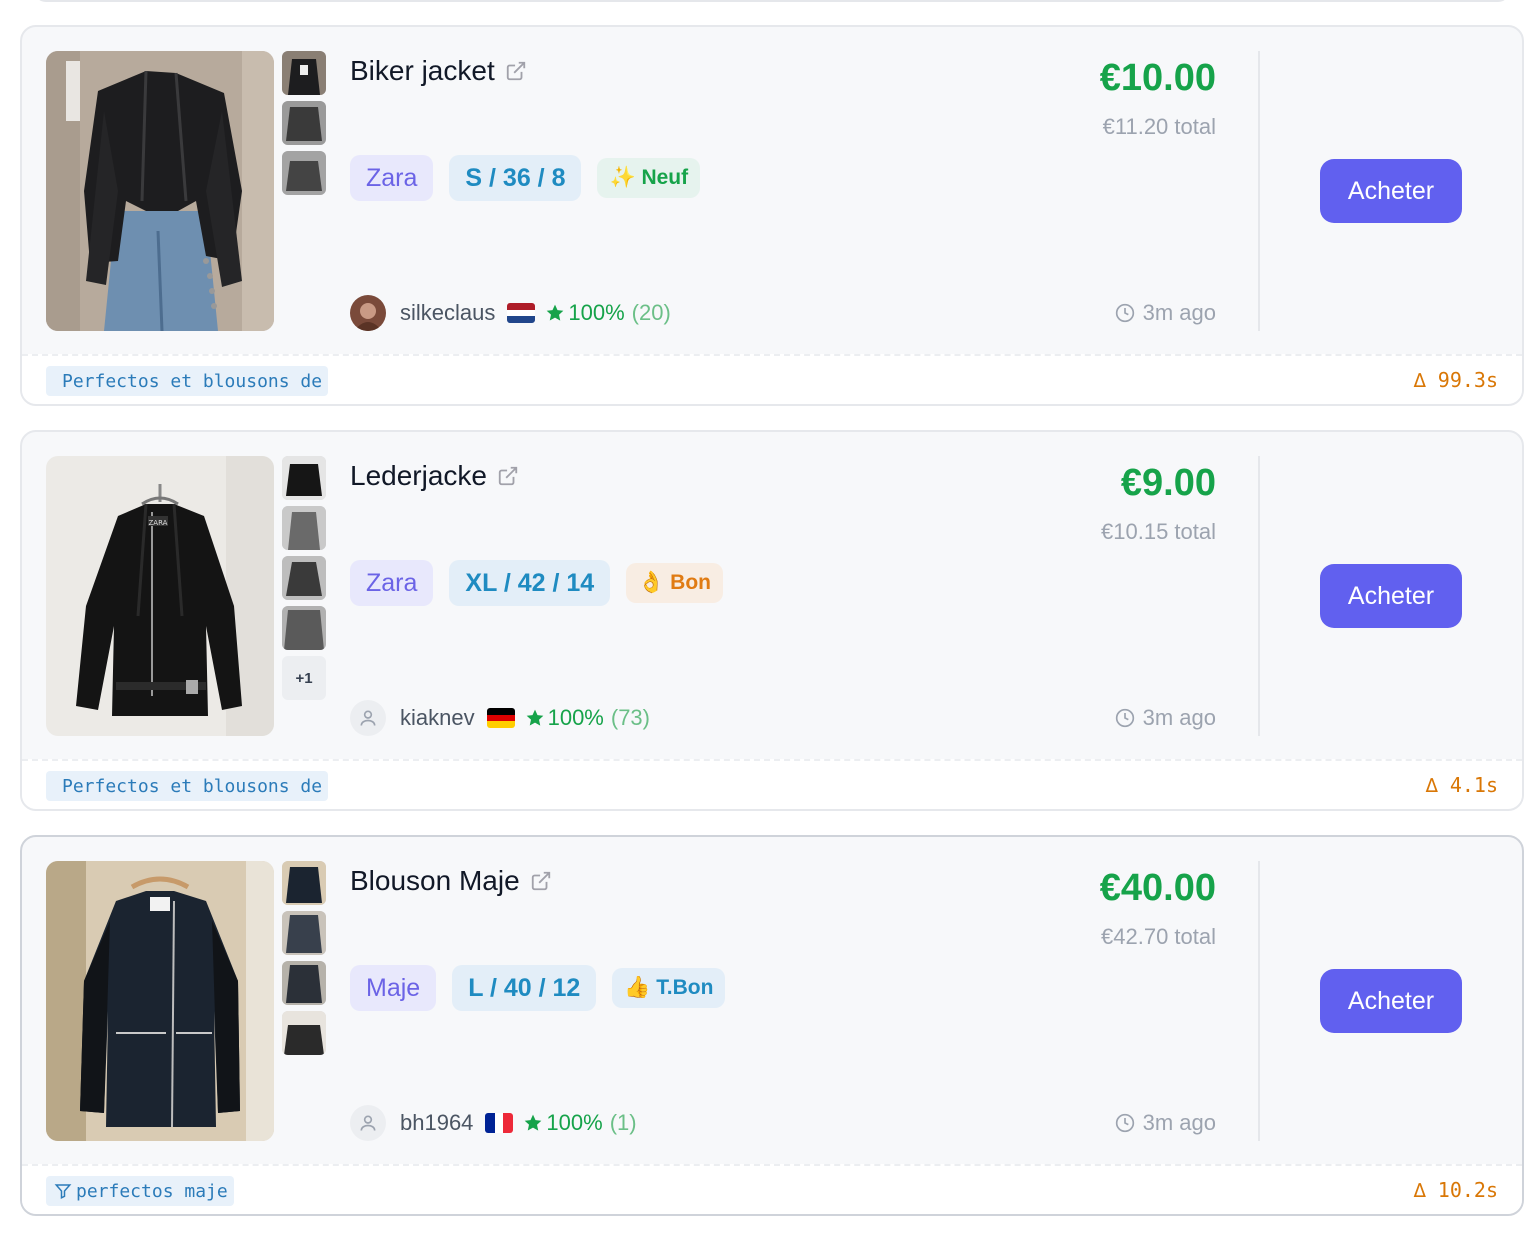  I want to click on seller-username: bh1964, so click(436, 1123).